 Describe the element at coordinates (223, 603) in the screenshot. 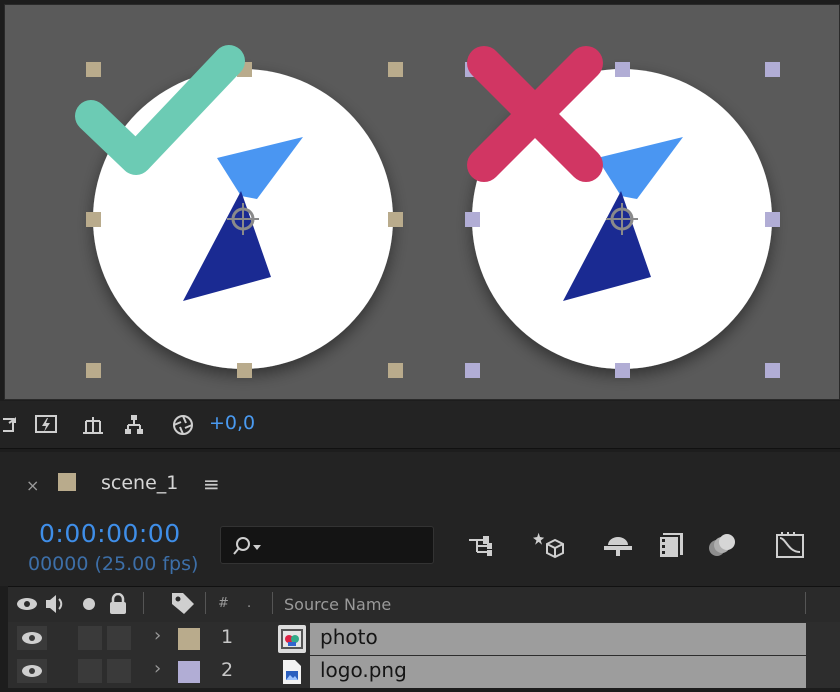

I see `column-number-header: #` at that location.